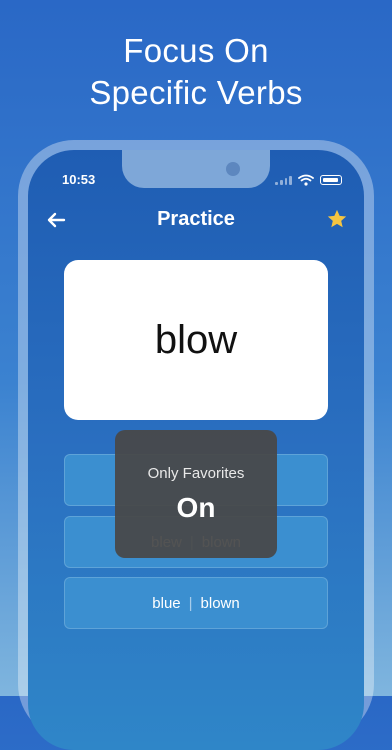 The image size is (392, 750). What do you see at coordinates (196, 603) in the screenshot?
I see `answer-option-3: blue | blown` at bounding box center [196, 603].